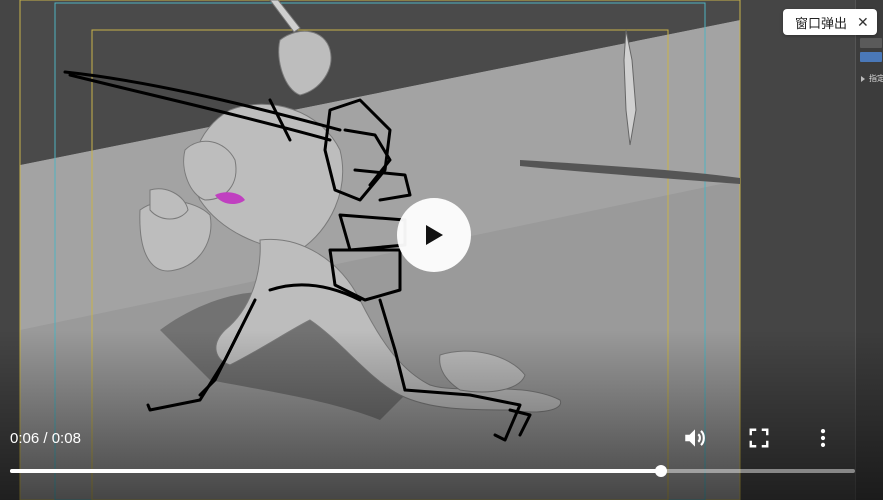 This screenshot has width=883, height=500. I want to click on progress-bar, so click(432, 471).